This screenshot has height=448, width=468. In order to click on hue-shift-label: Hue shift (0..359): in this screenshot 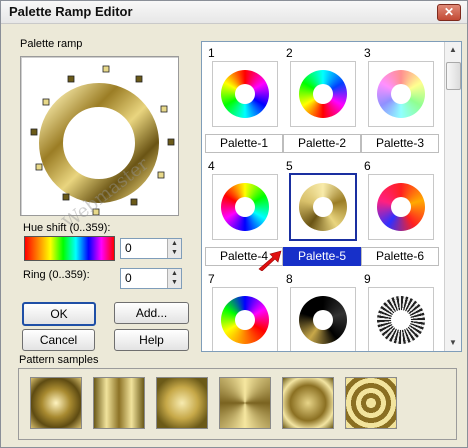, I will do `click(67, 228)`.